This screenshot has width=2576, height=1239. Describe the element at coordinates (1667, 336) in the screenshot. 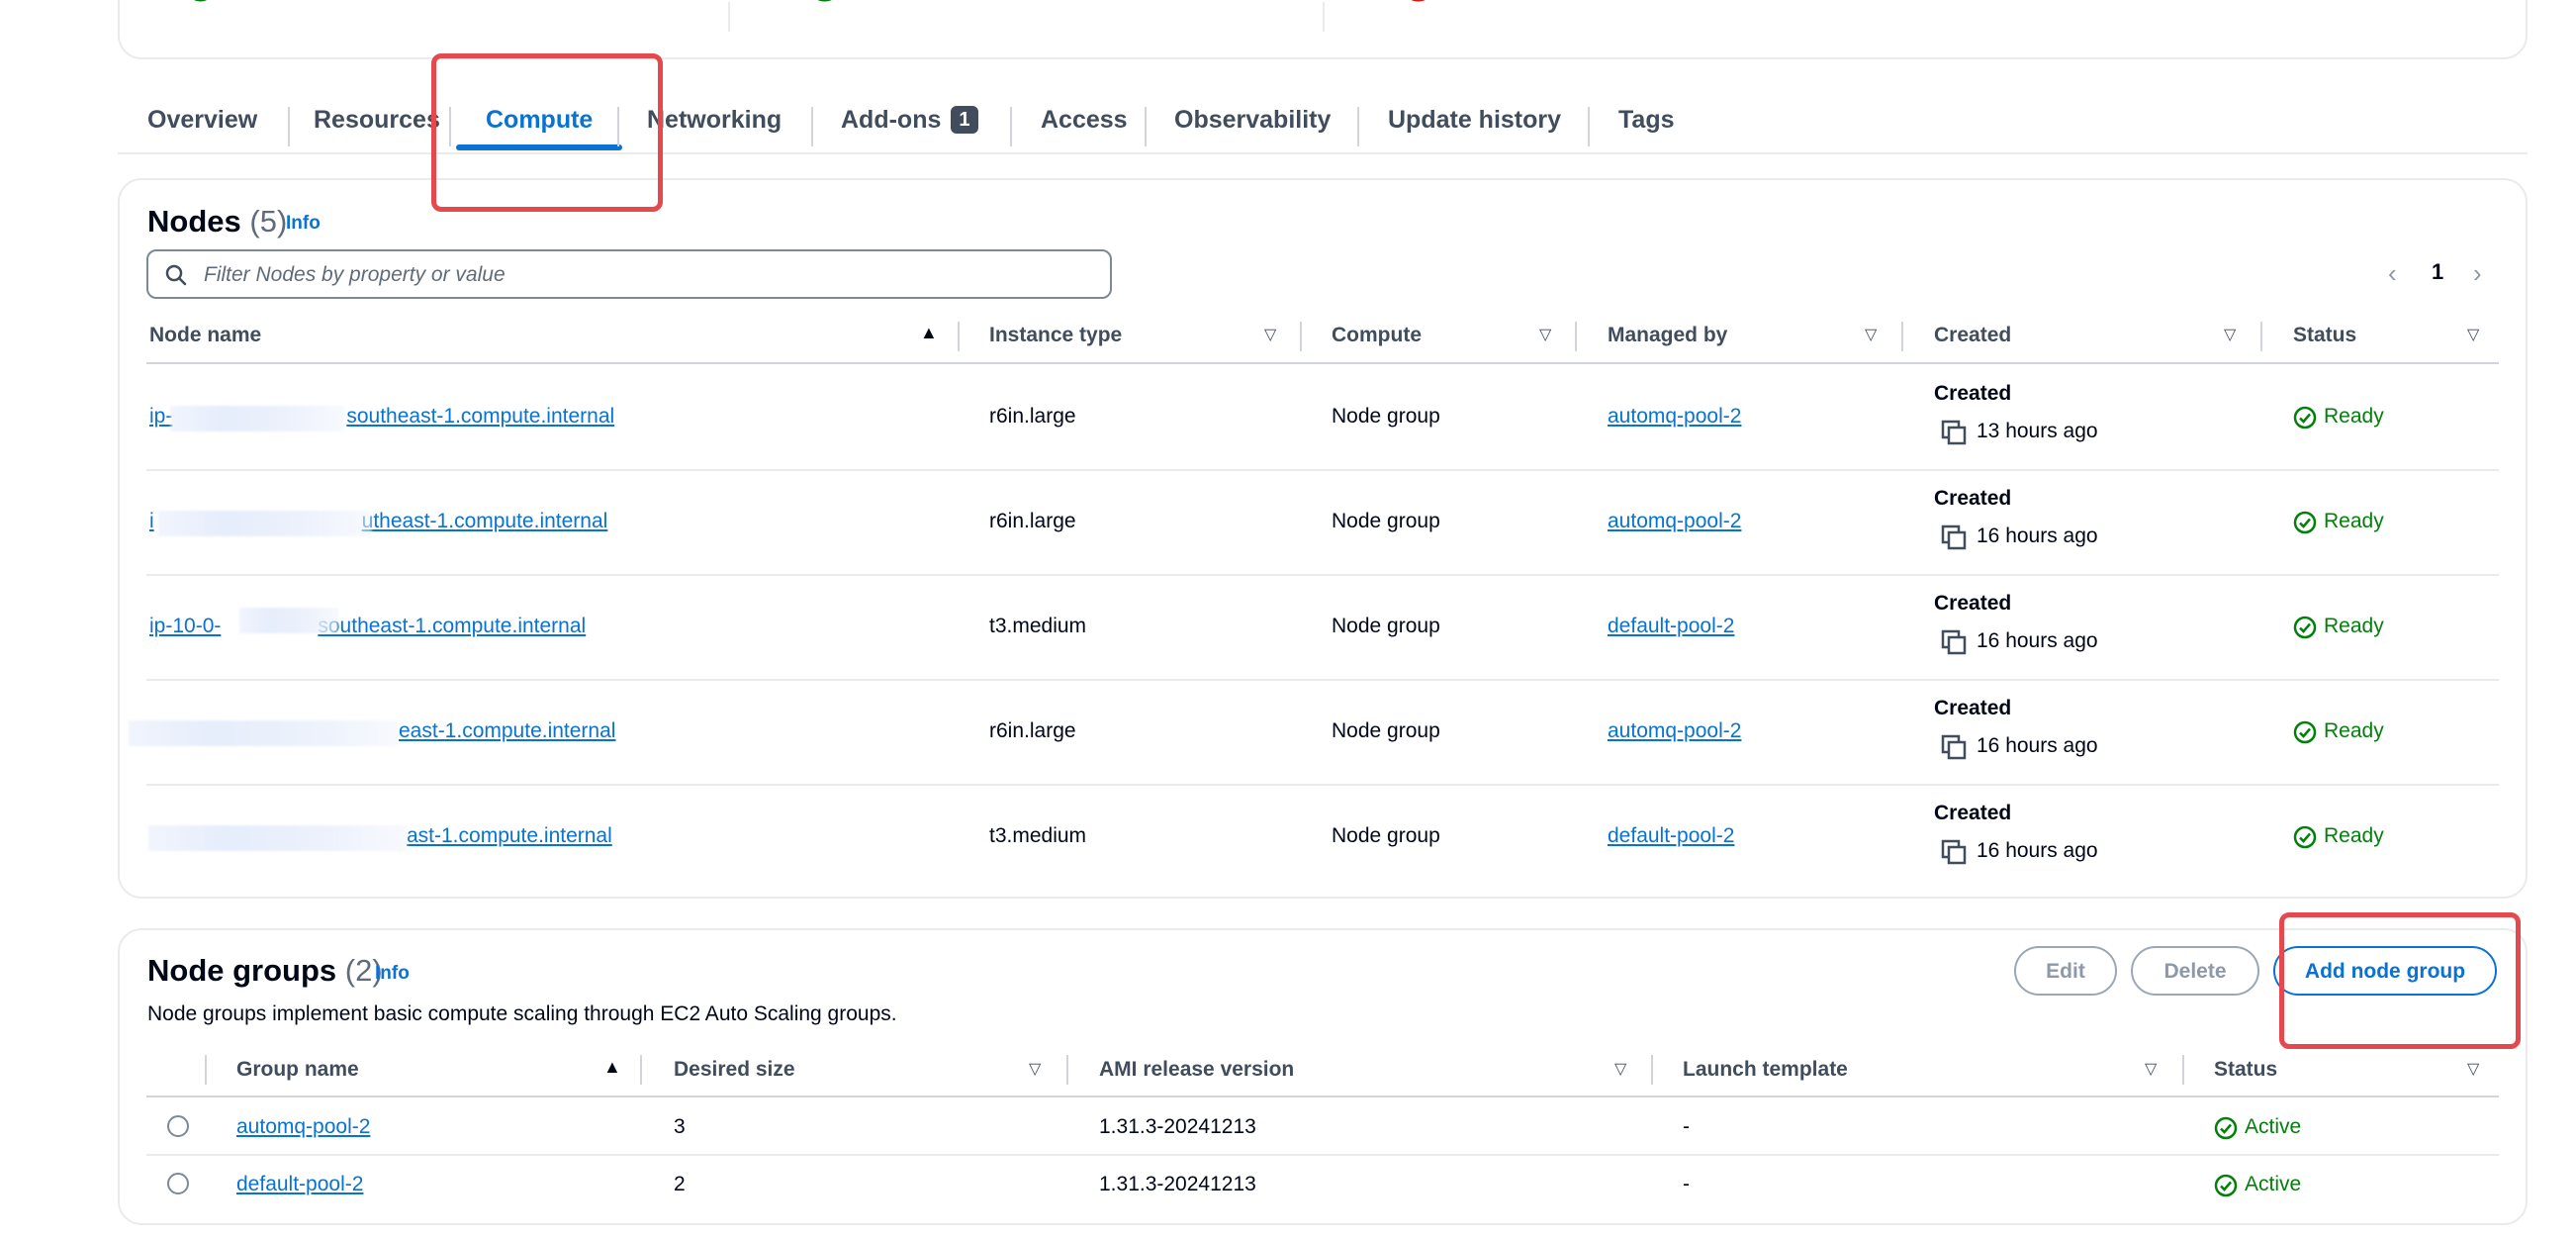

I see `column-header-managed-by: Managed by` at that location.